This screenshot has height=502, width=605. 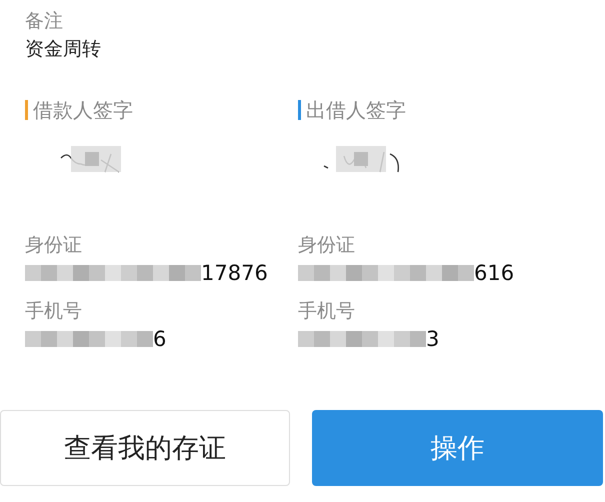 What do you see at coordinates (44, 21) in the screenshot?
I see `remark-label: 备注` at bounding box center [44, 21].